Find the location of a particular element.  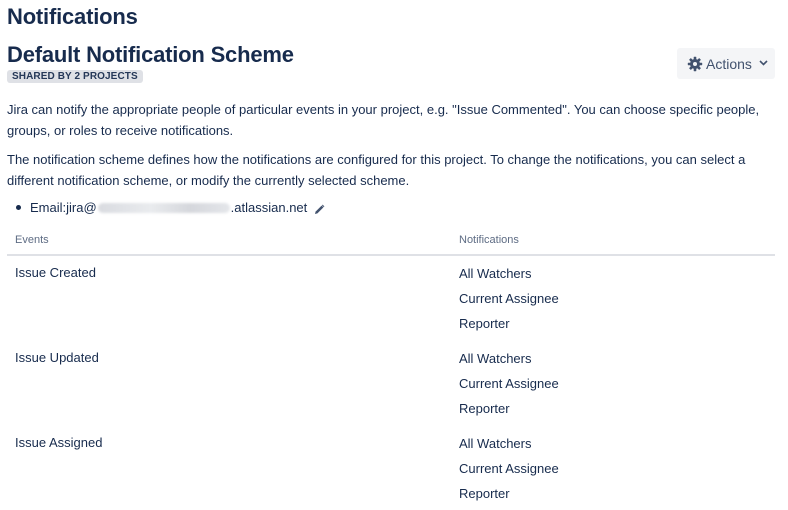

pencil-icon is located at coordinates (319, 208).